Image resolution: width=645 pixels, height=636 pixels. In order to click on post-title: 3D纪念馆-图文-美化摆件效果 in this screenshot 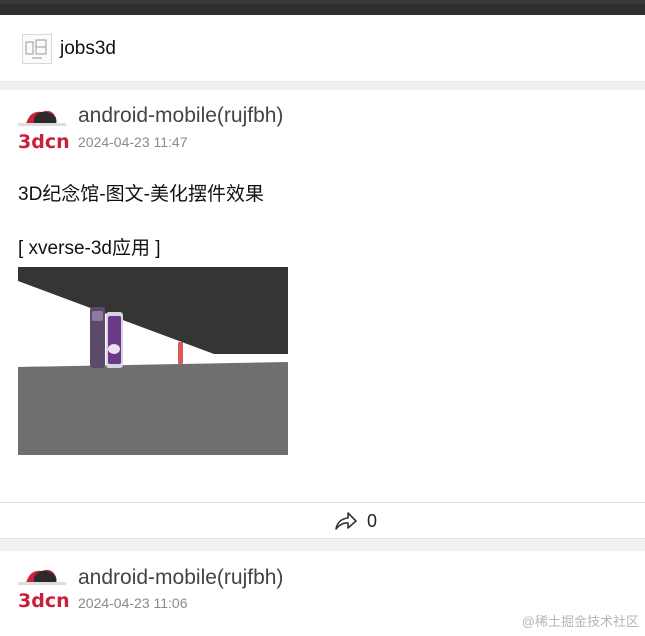, I will do `click(141, 192)`.